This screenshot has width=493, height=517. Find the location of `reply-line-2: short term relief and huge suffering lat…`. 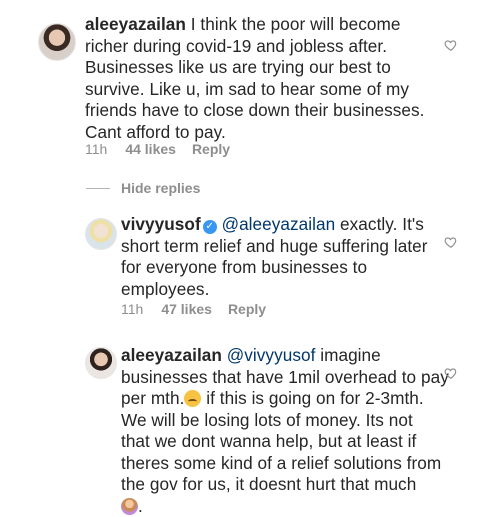

reply-line-2: short term relief and huge suffering lat… is located at coordinates (274, 247).